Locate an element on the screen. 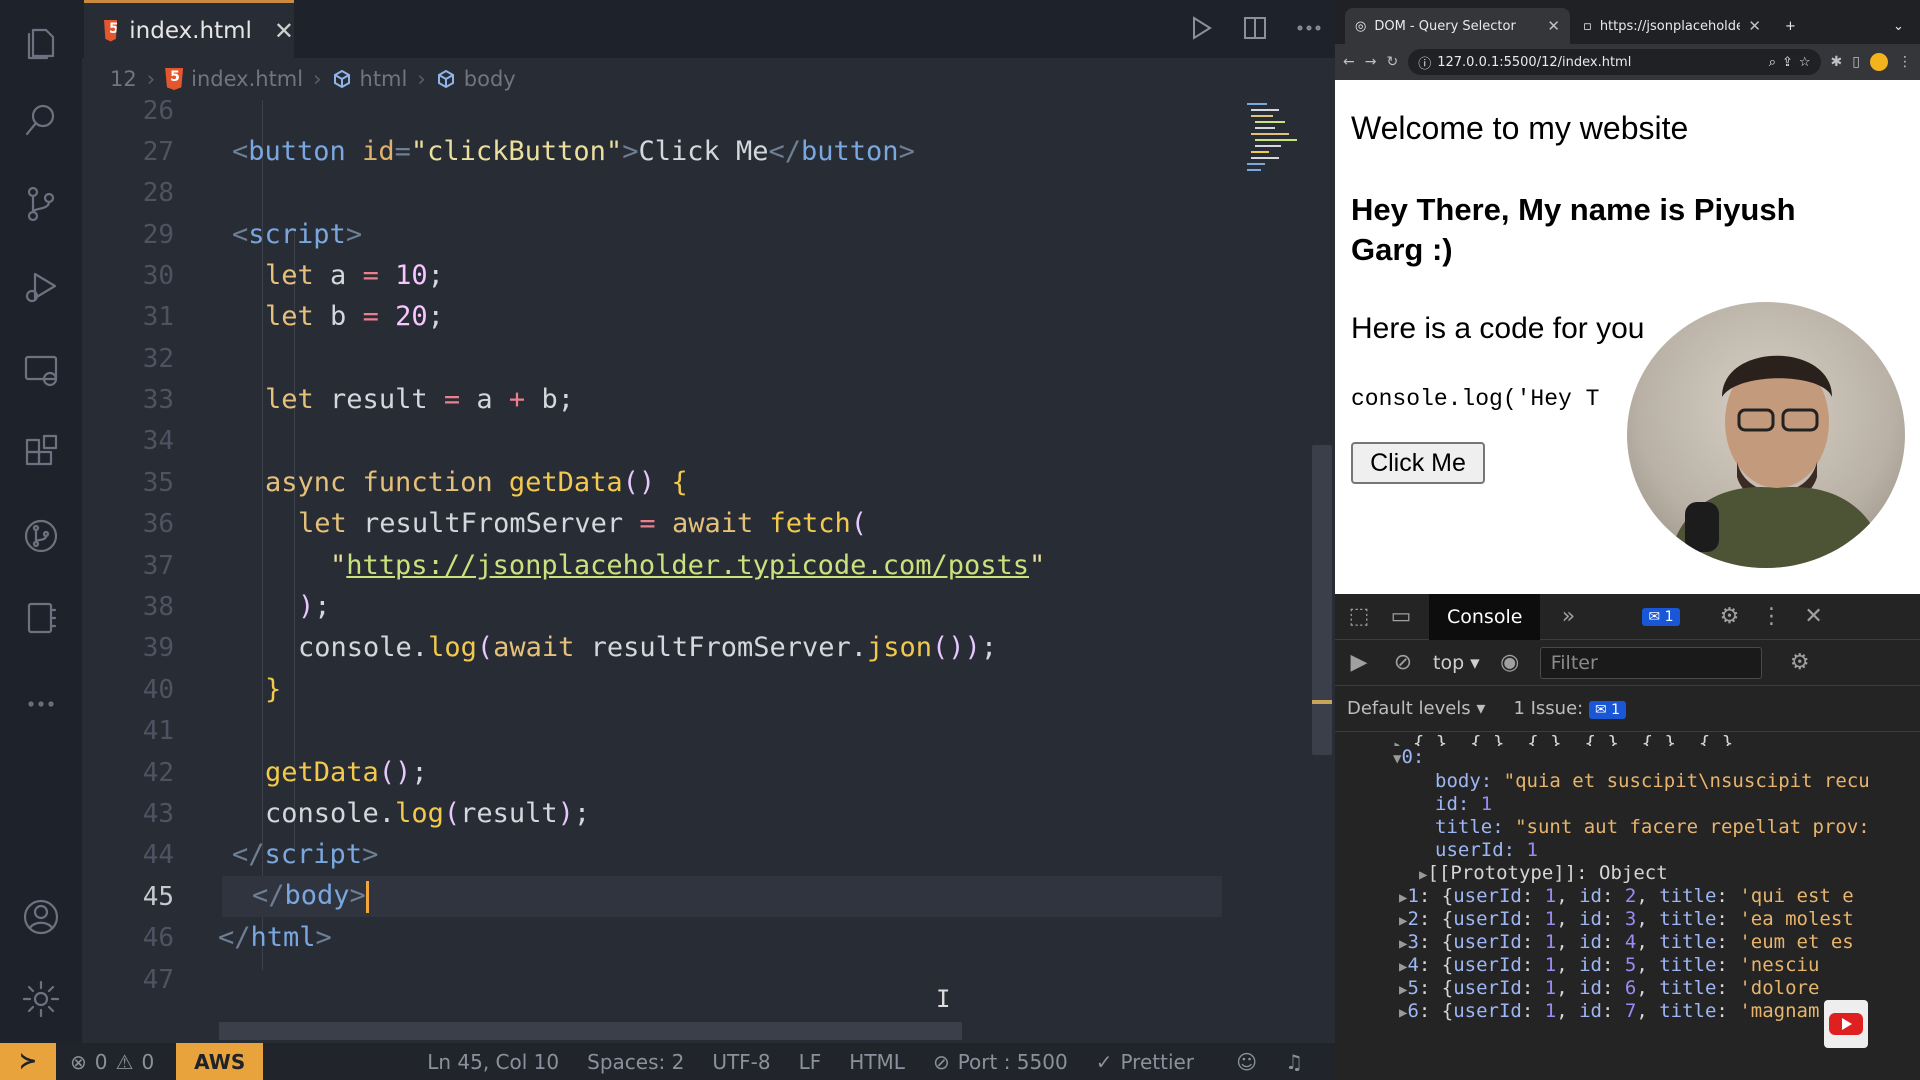 The height and width of the screenshot is (1080, 1920). tab-index-html: index.html ✕ is located at coordinates (189, 29).